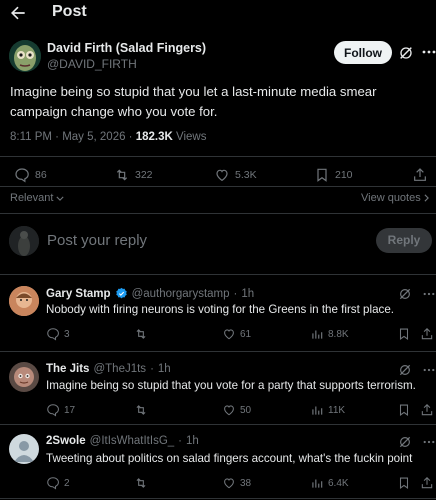  Describe the element at coordinates (218, 13) in the screenshot. I see `top-bar: Post` at that location.